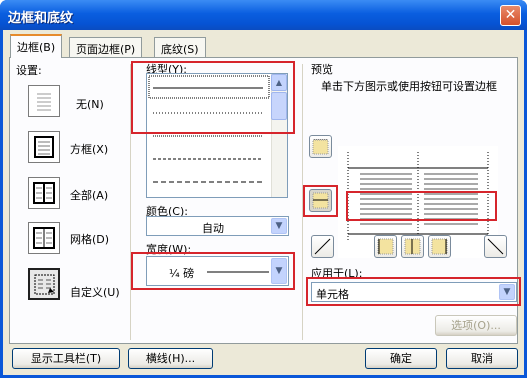 Image resolution: width=527 pixels, height=378 pixels. What do you see at coordinates (409, 86) in the screenshot?
I see `preview-hint: 单击下方图示或使用按钮可设置边框` at bounding box center [409, 86].